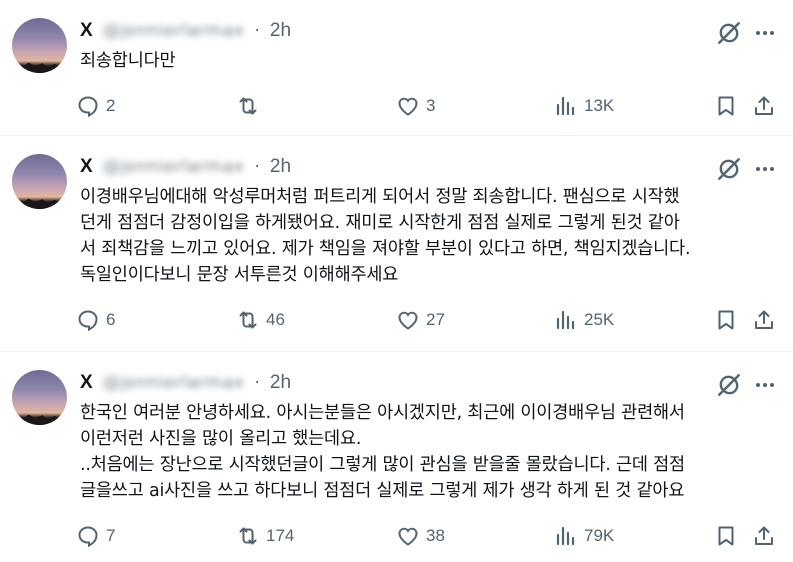 This screenshot has height=562, width=793. I want to click on reply-count: 2, so click(111, 105).